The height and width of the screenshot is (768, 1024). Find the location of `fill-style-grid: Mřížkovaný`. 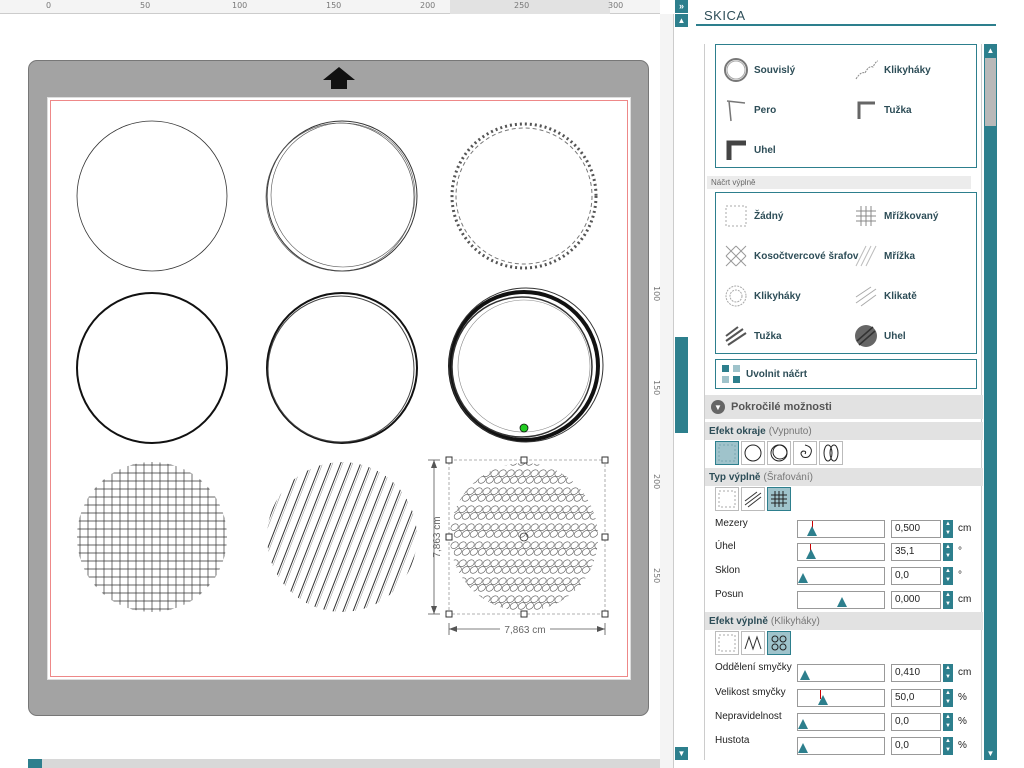

fill-style-grid: Mřížkovaný is located at coordinates (895, 216).